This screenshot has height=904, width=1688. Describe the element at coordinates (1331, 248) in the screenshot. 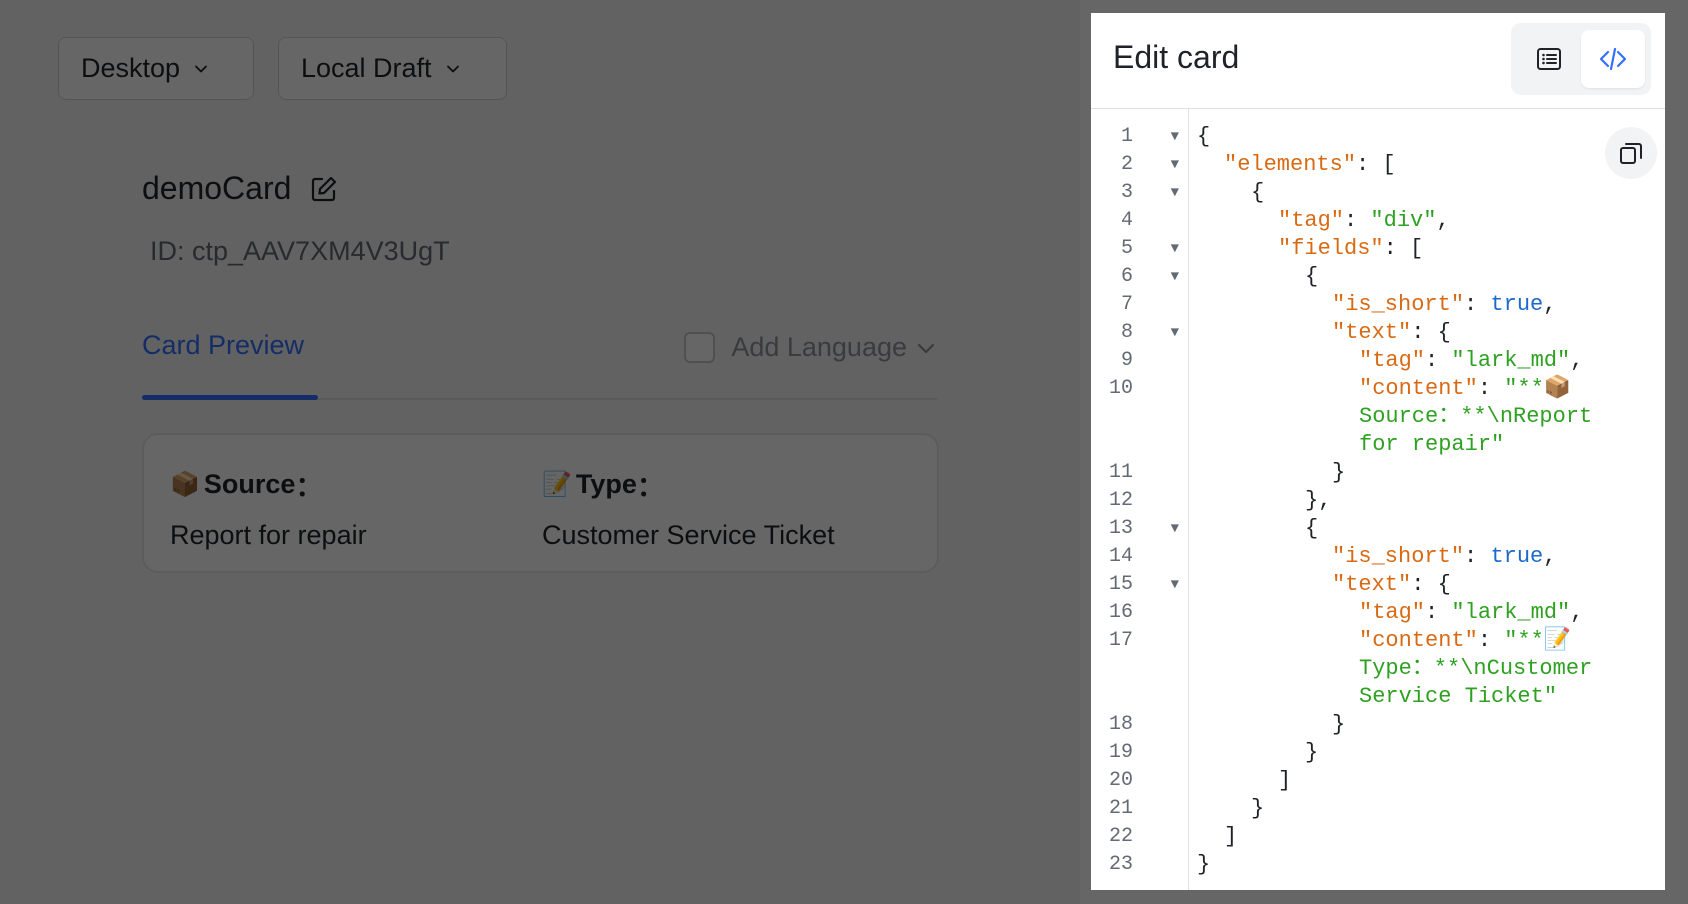

I see `code-token: "fields"` at that location.